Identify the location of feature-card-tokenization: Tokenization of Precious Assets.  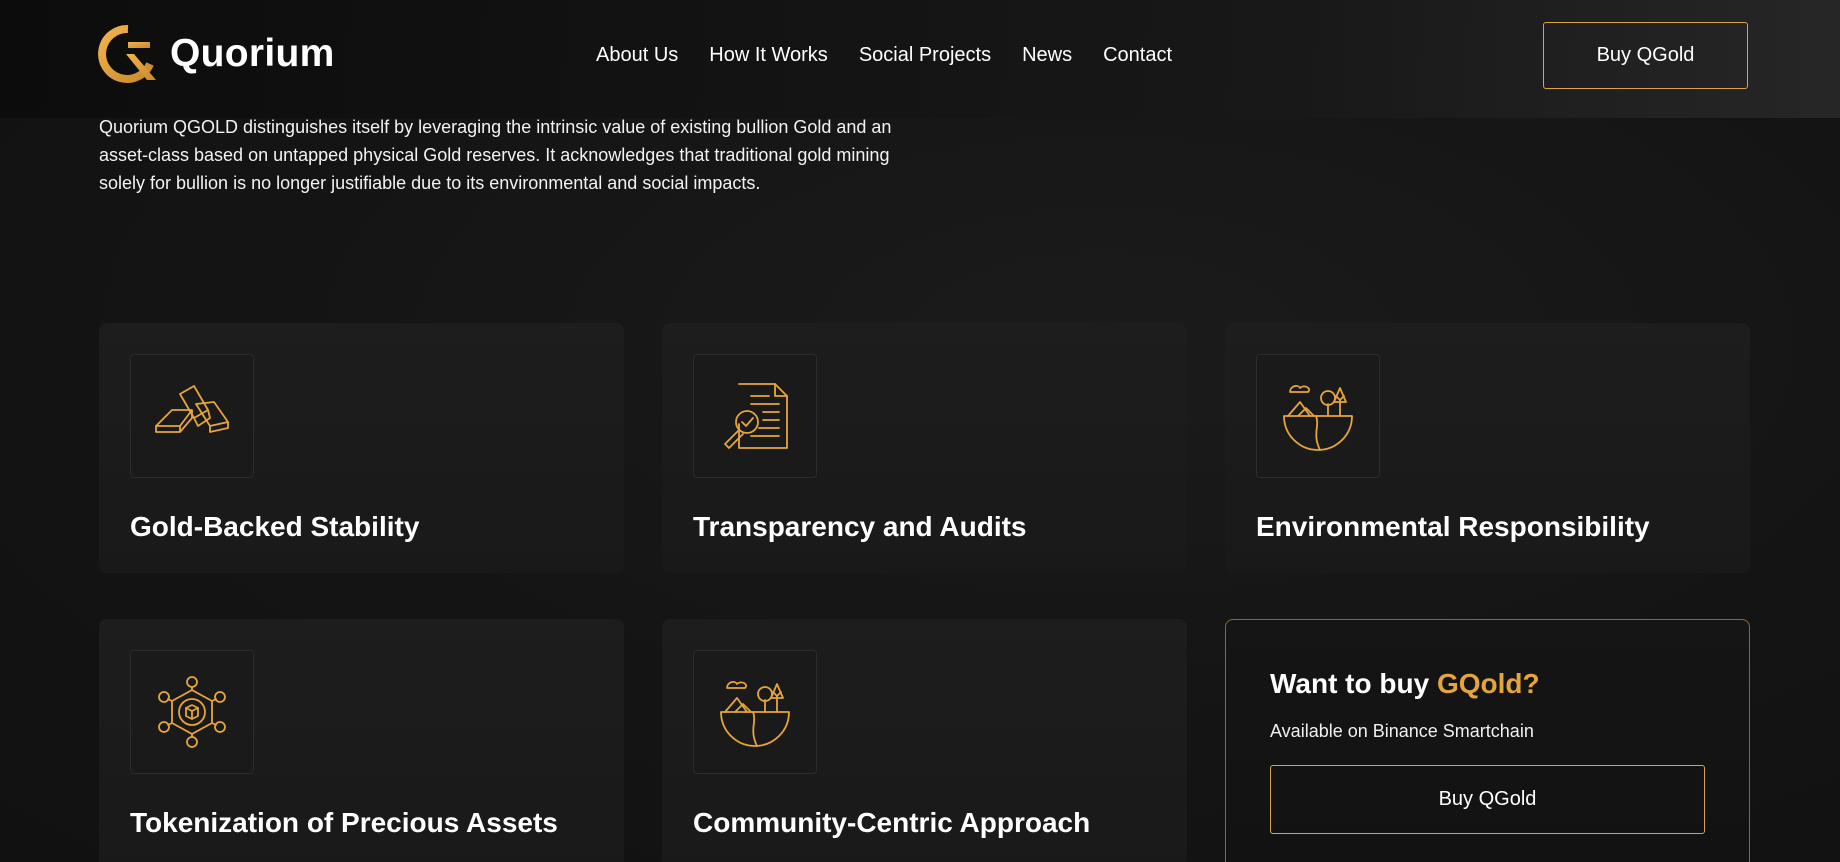
(361, 740).